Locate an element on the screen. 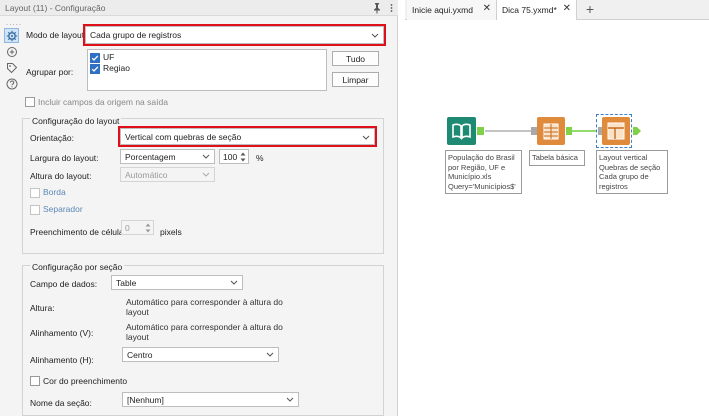 Image resolution: width=709 pixels, height=416 pixels. layout-width-unit-select: Porcentagem is located at coordinates (167, 156).